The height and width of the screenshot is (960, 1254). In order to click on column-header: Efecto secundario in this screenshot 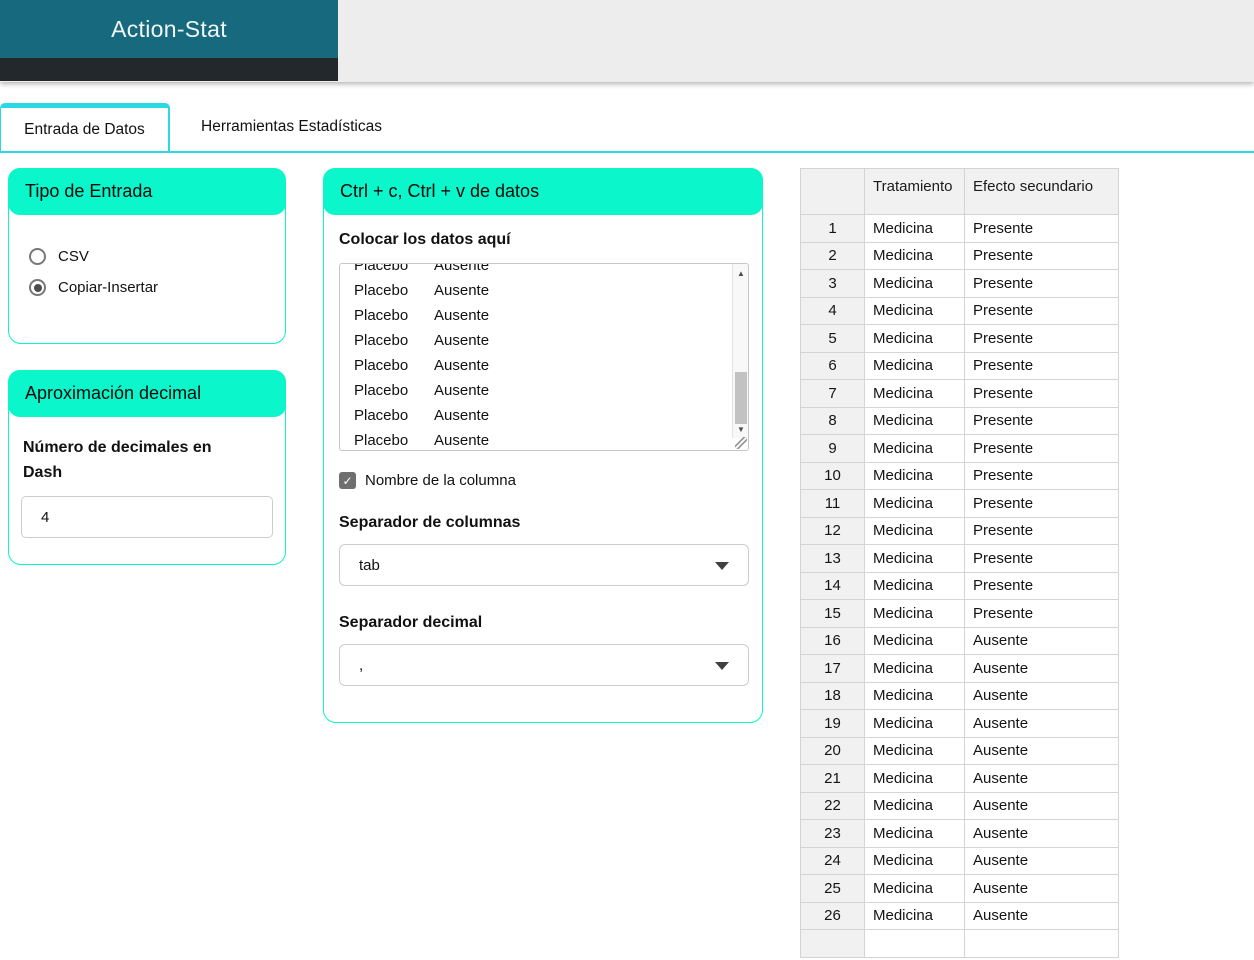, I will do `click(1041, 191)`.